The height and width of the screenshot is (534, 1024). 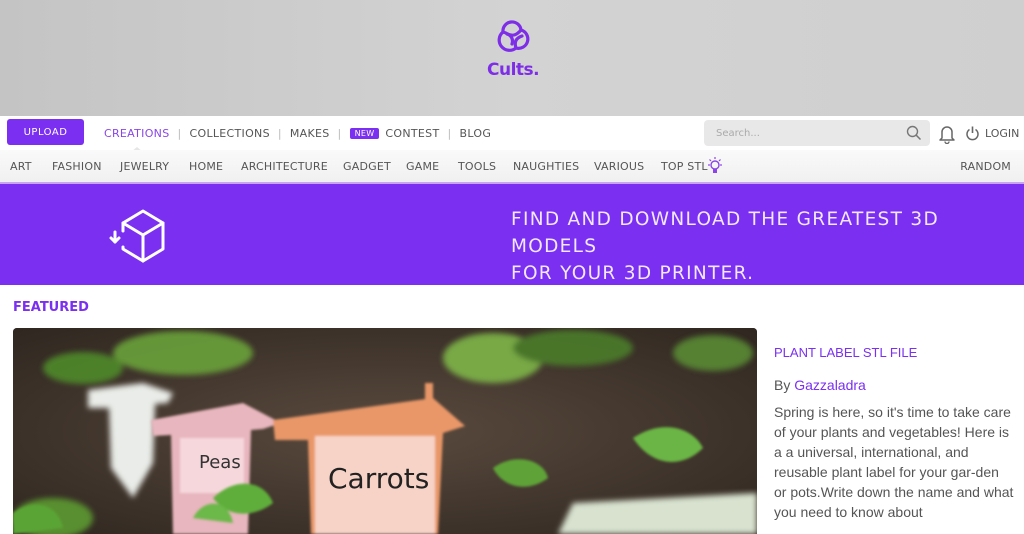 What do you see at coordinates (310, 133) in the screenshot?
I see `nav-makes: MAKES` at bounding box center [310, 133].